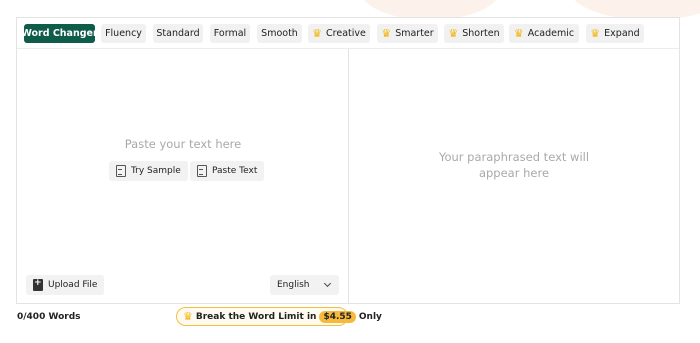 The height and width of the screenshot is (343, 700). I want to click on tab-smarter: ♛ Smarter, so click(407, 33).